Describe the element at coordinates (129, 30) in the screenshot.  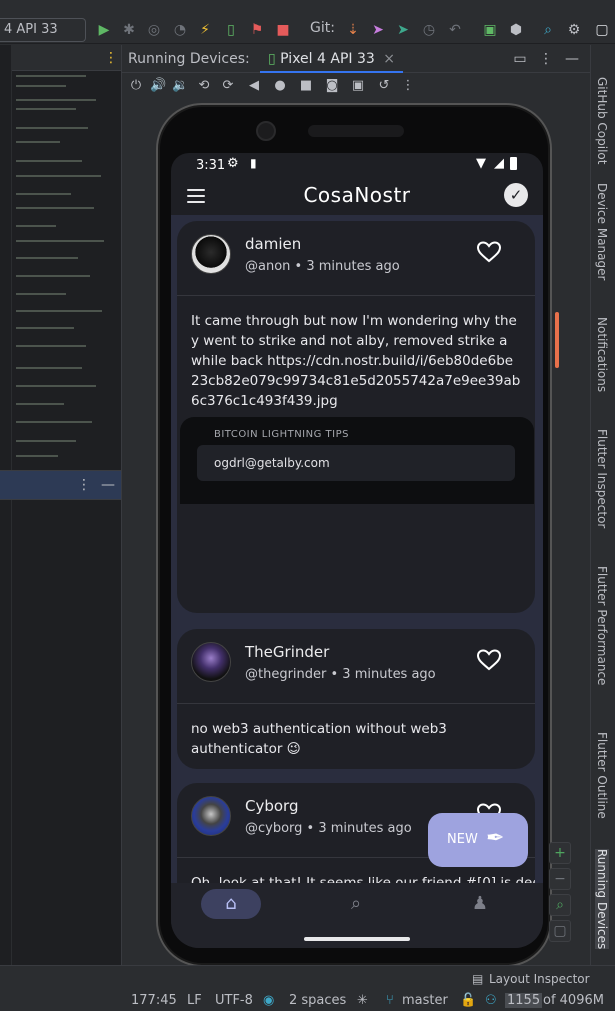
I see `debug-icon: ✱` at that location.